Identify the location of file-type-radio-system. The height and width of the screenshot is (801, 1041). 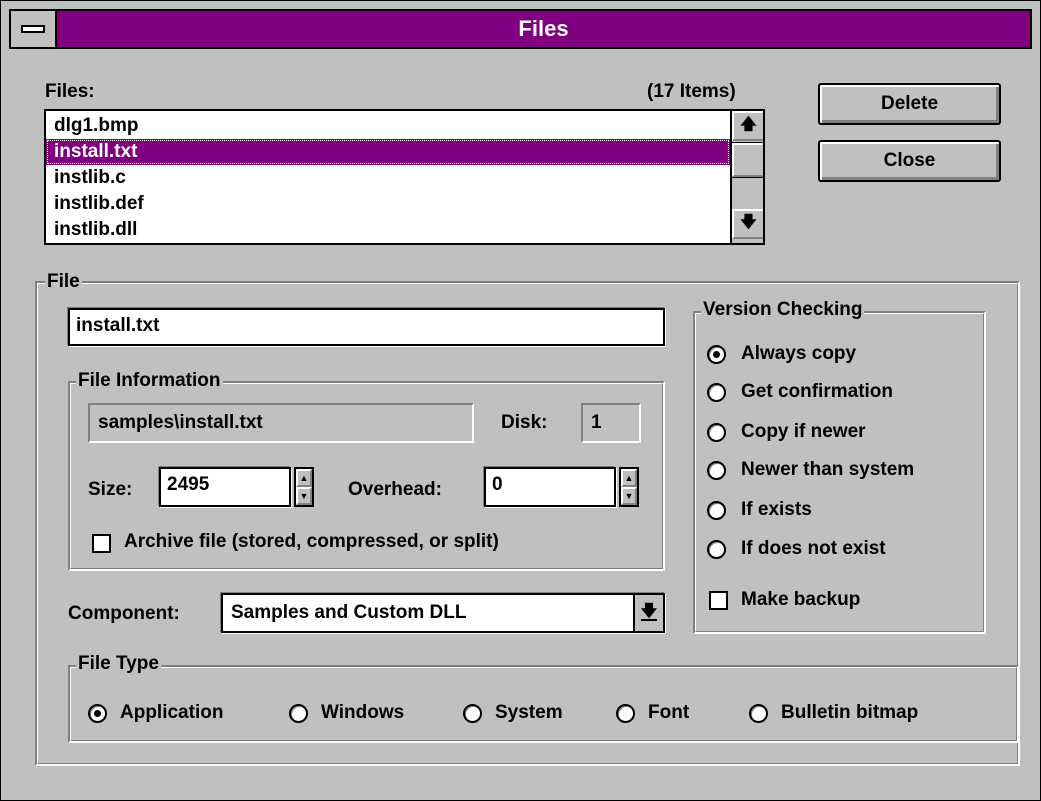
(472, 713).